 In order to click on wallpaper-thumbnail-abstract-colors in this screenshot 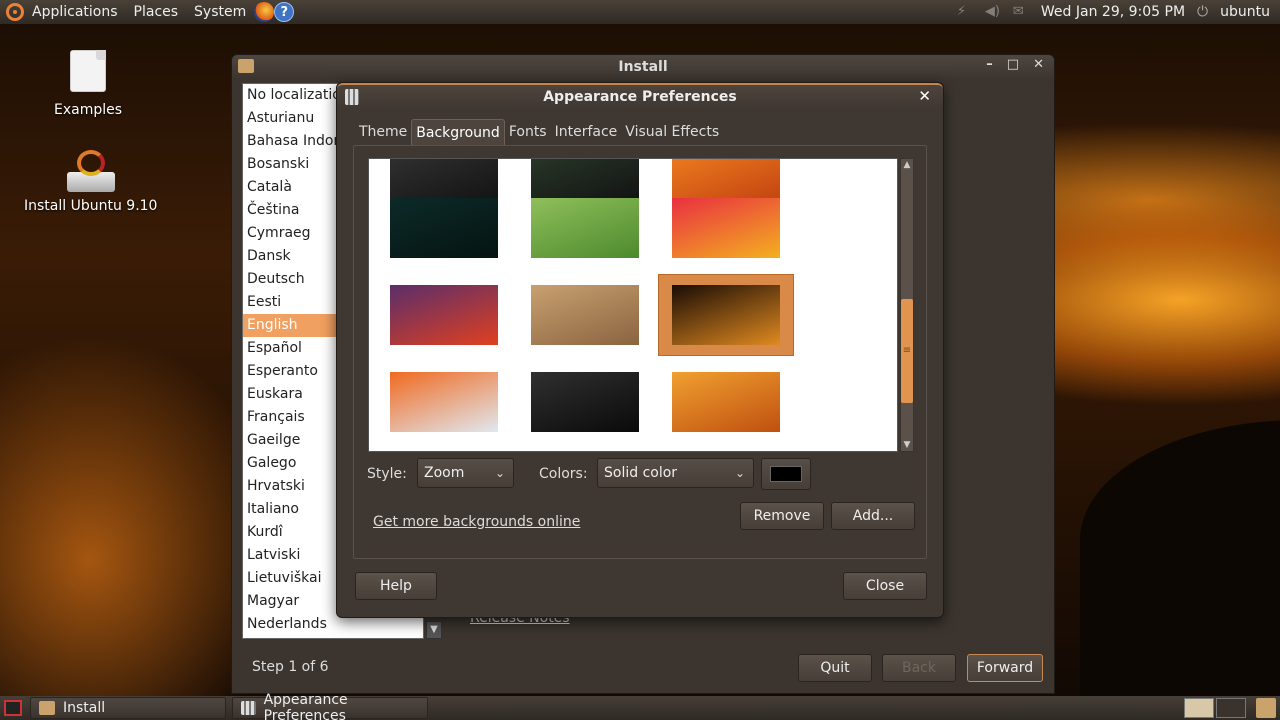, I will do `click(444, 402)`.